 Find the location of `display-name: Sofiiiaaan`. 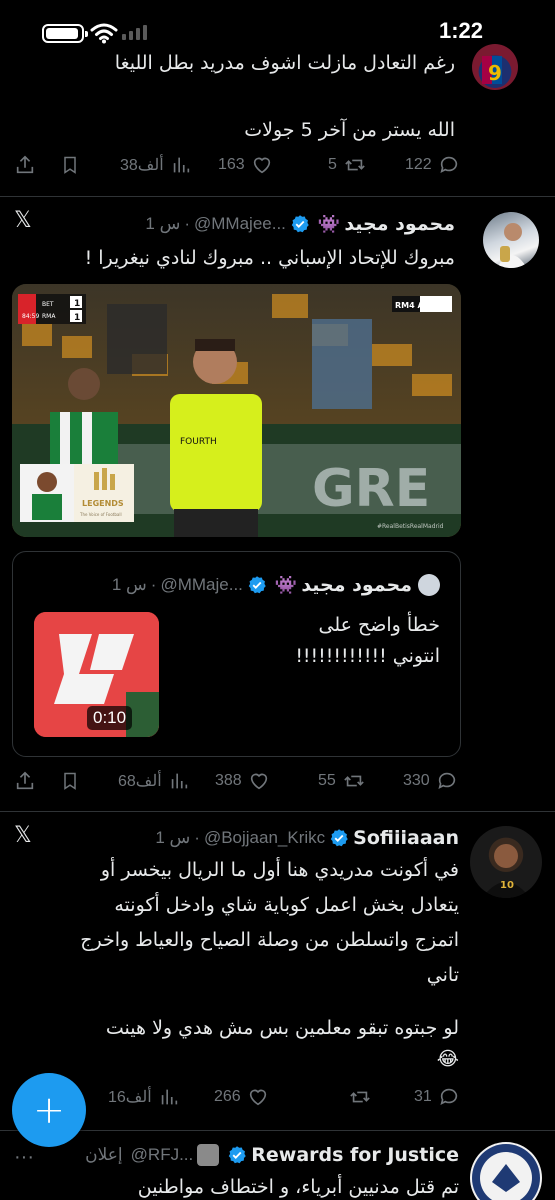

display-name: Sofiiiaaan is located at coordinates (406, 838).